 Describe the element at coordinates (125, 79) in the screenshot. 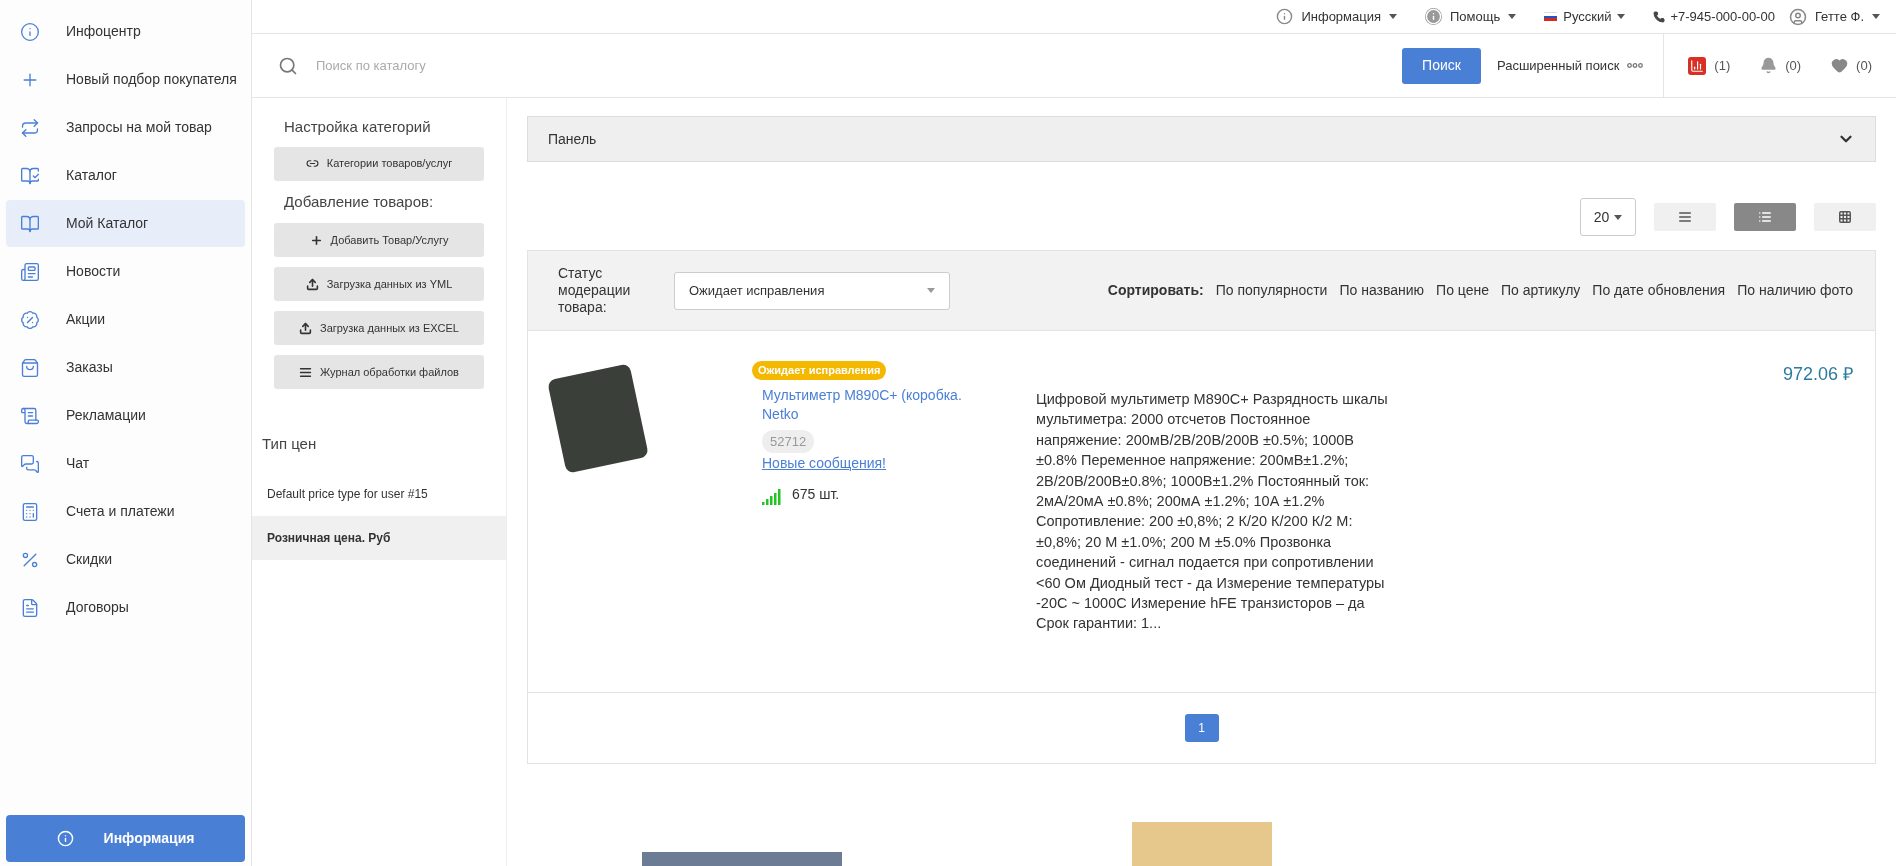

I see `sidebar-item: Новый подбор покупателя` at that location.